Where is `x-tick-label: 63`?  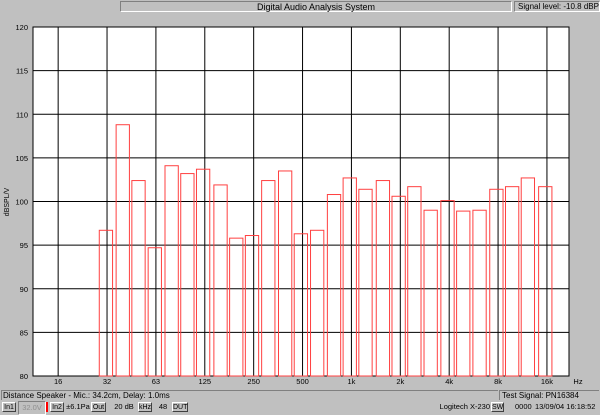
x-tick-label: 63 is located at coordinates (156, 381).